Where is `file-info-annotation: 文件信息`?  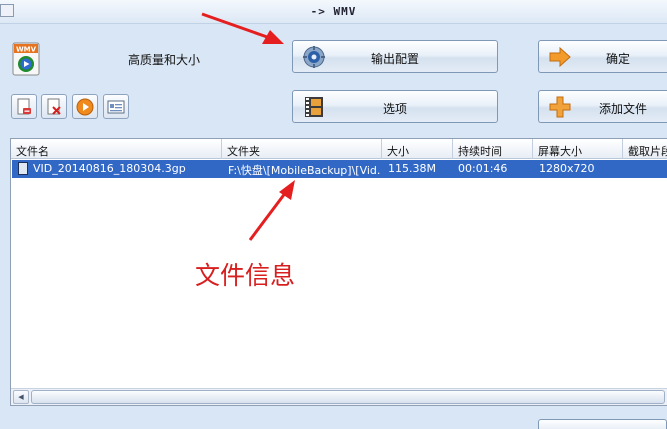
file-info-annotation: 文件信息 is located at coordinates (245, 275).